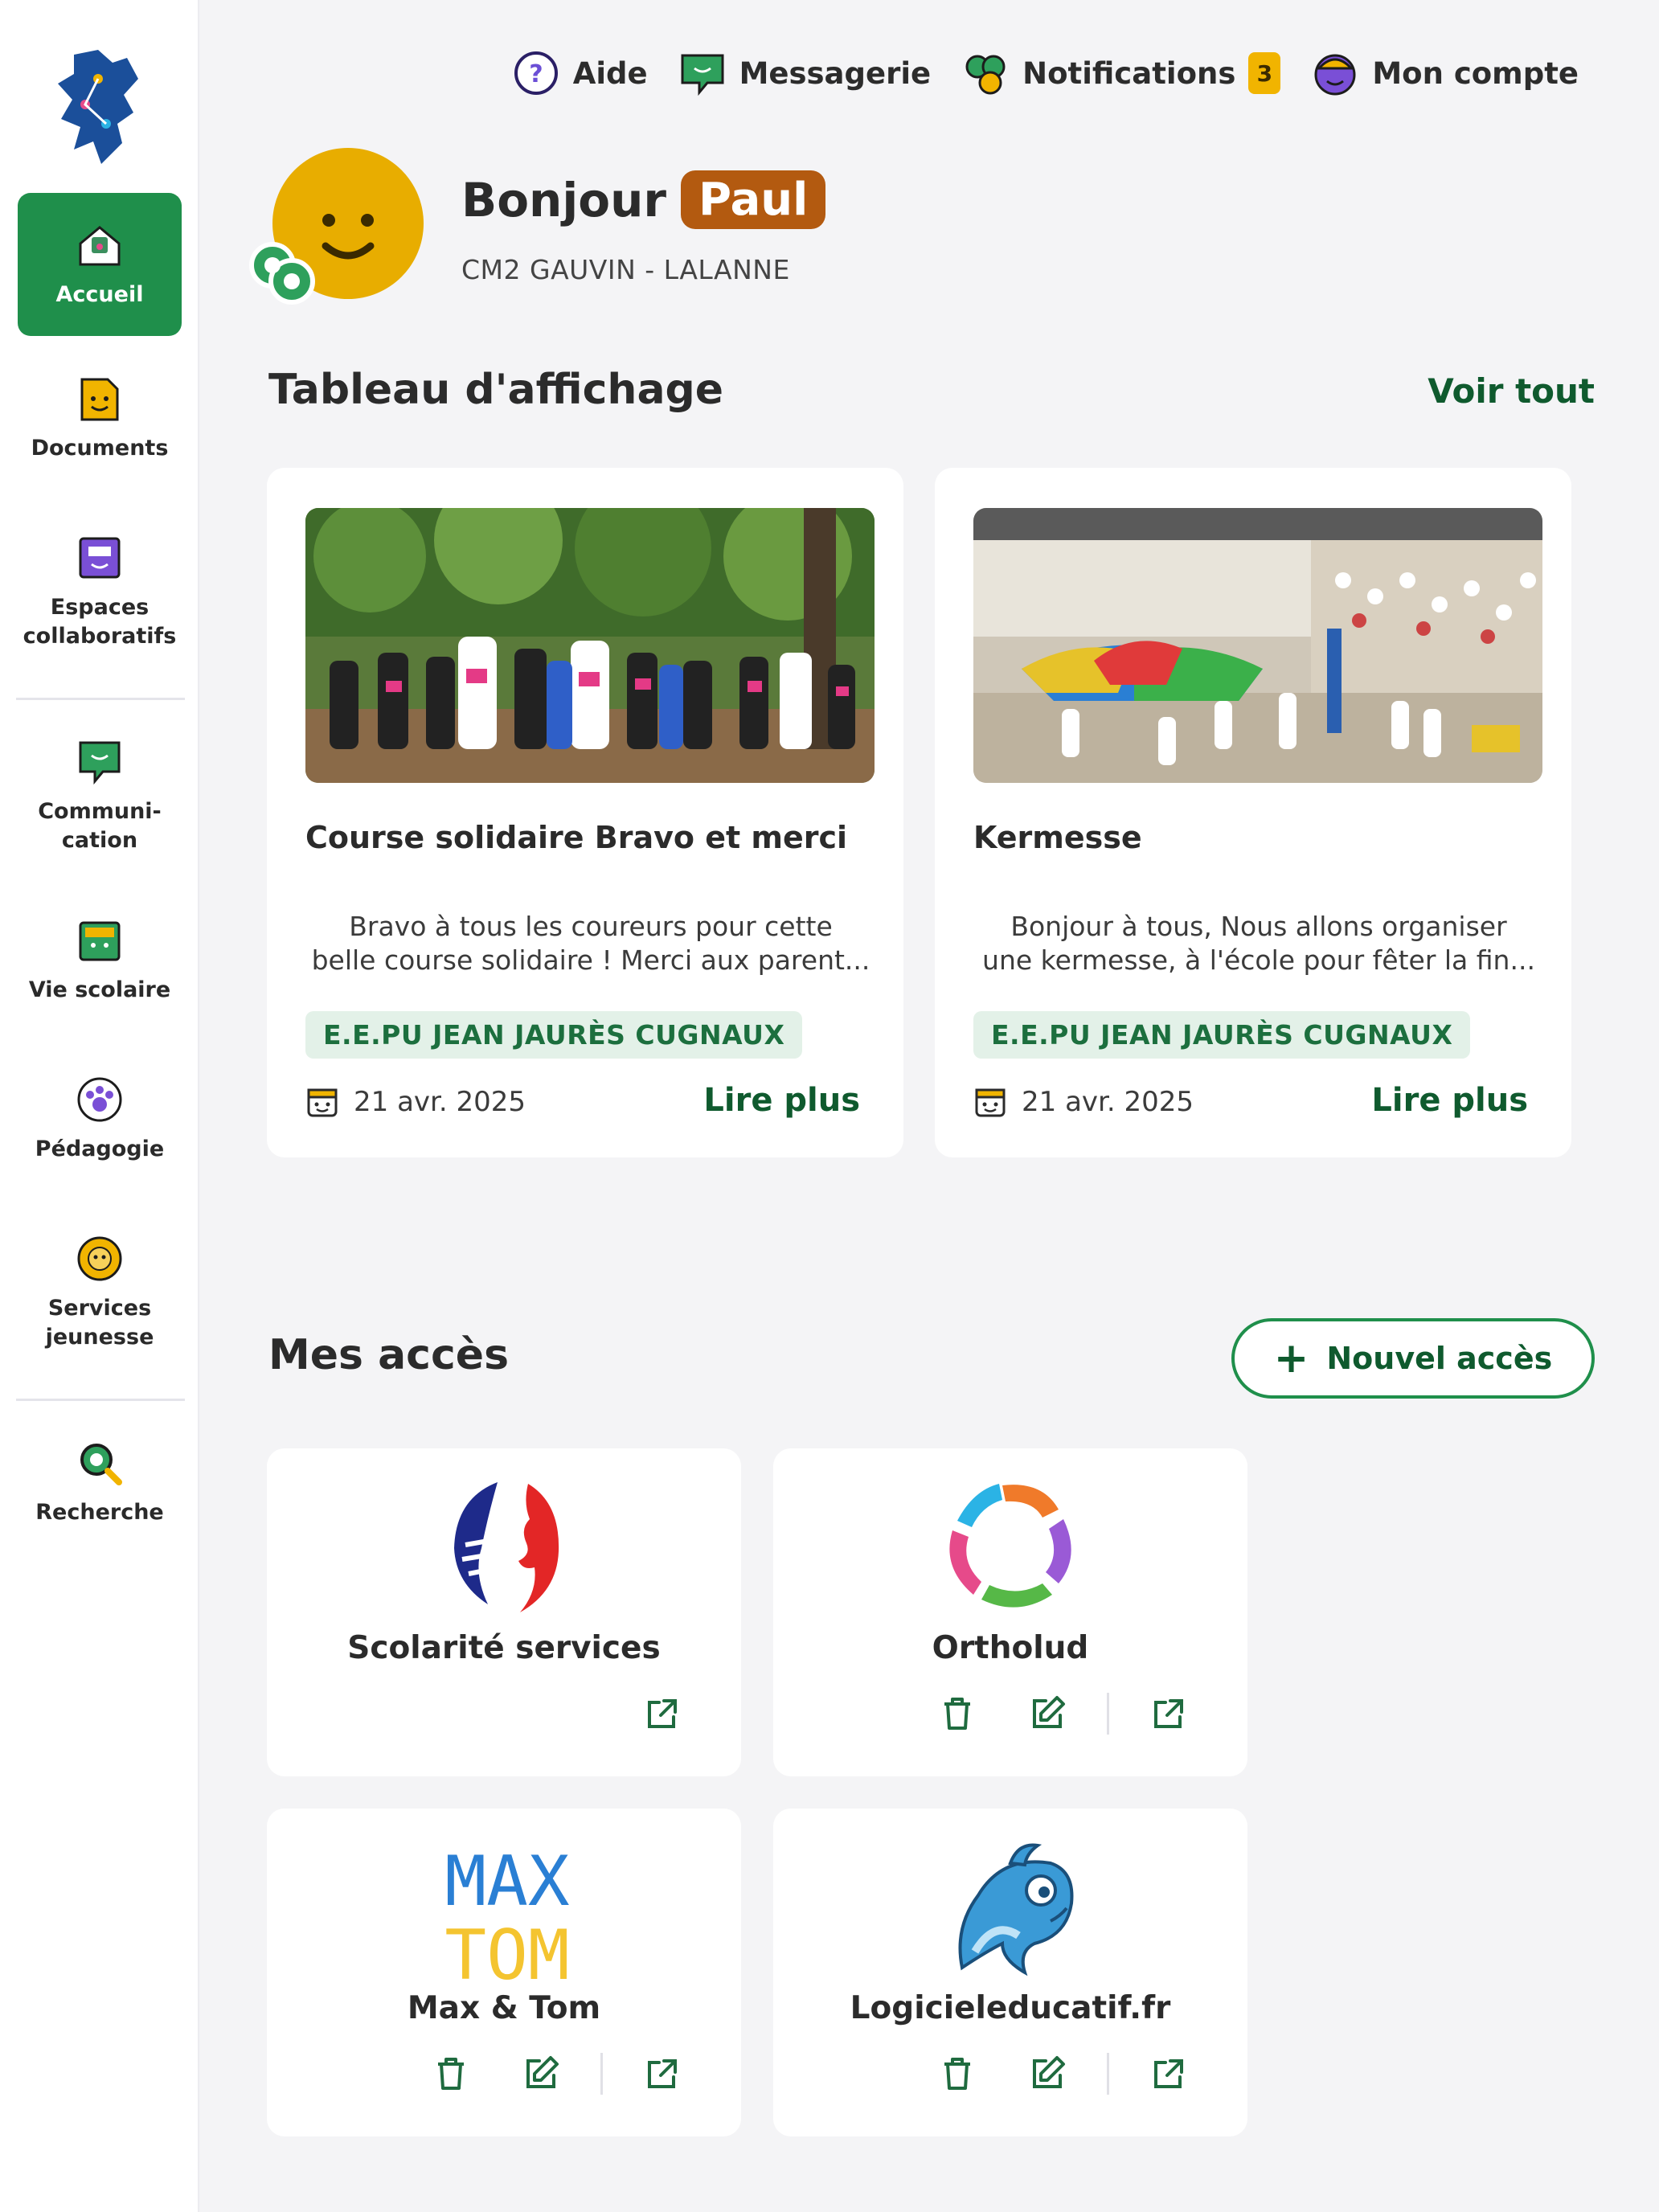 This screenshot has height=2212, width=1659. Describe the element at coordinates (1335, 75) in the screenshot. I see `account-icon` at that location.